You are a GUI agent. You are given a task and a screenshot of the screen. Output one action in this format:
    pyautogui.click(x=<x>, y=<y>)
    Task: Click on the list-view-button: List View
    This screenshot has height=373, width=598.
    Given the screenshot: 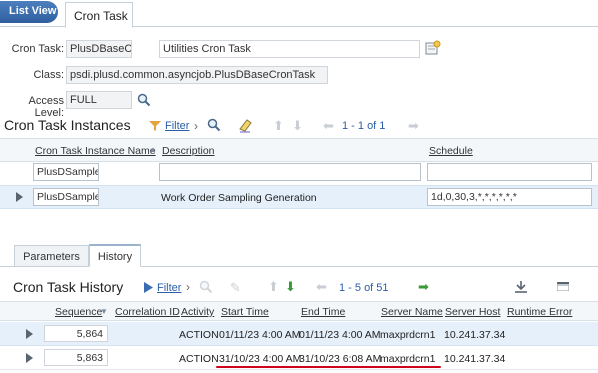 What is the action you would take?
    pyautogui.click(x=29, y=12)
    